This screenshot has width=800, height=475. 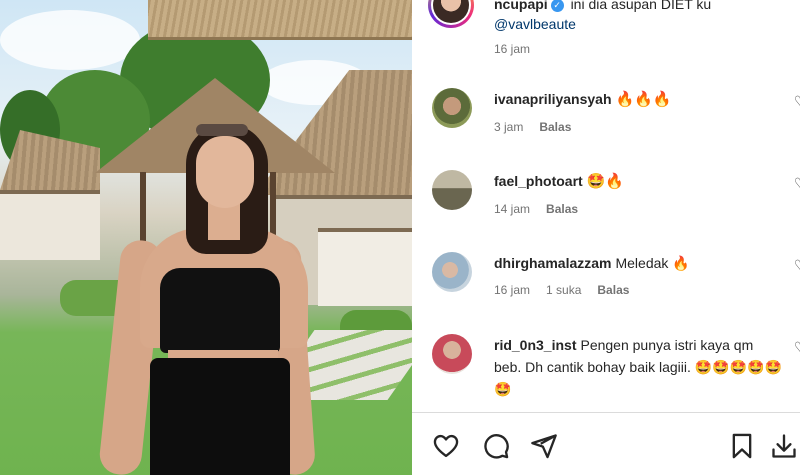 I want to click on comment-button, so click(x=497, y=447).